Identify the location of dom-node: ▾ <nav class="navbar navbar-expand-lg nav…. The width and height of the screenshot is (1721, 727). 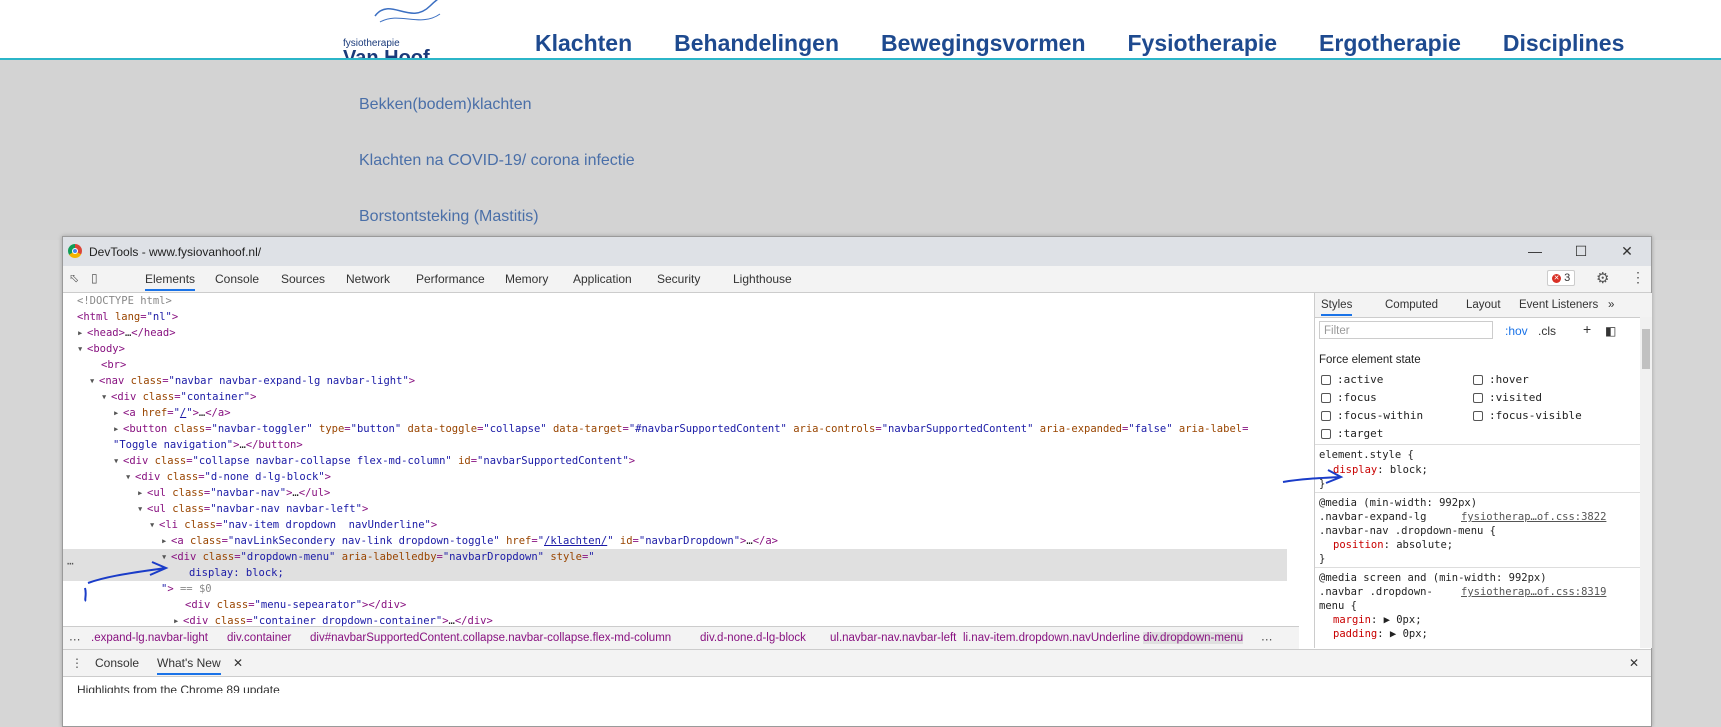
(252, 381).